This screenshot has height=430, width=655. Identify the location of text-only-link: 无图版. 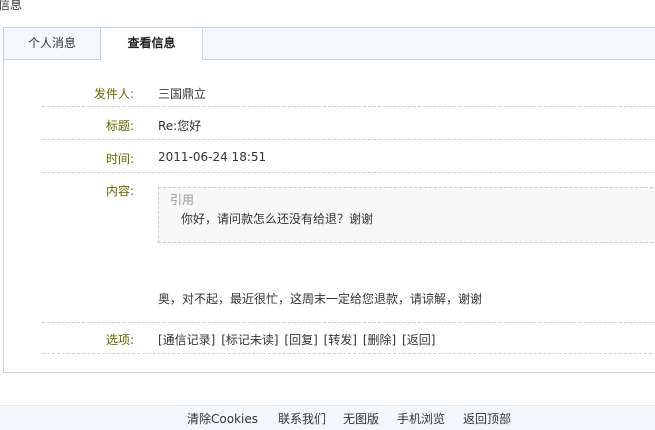
(361, 418).